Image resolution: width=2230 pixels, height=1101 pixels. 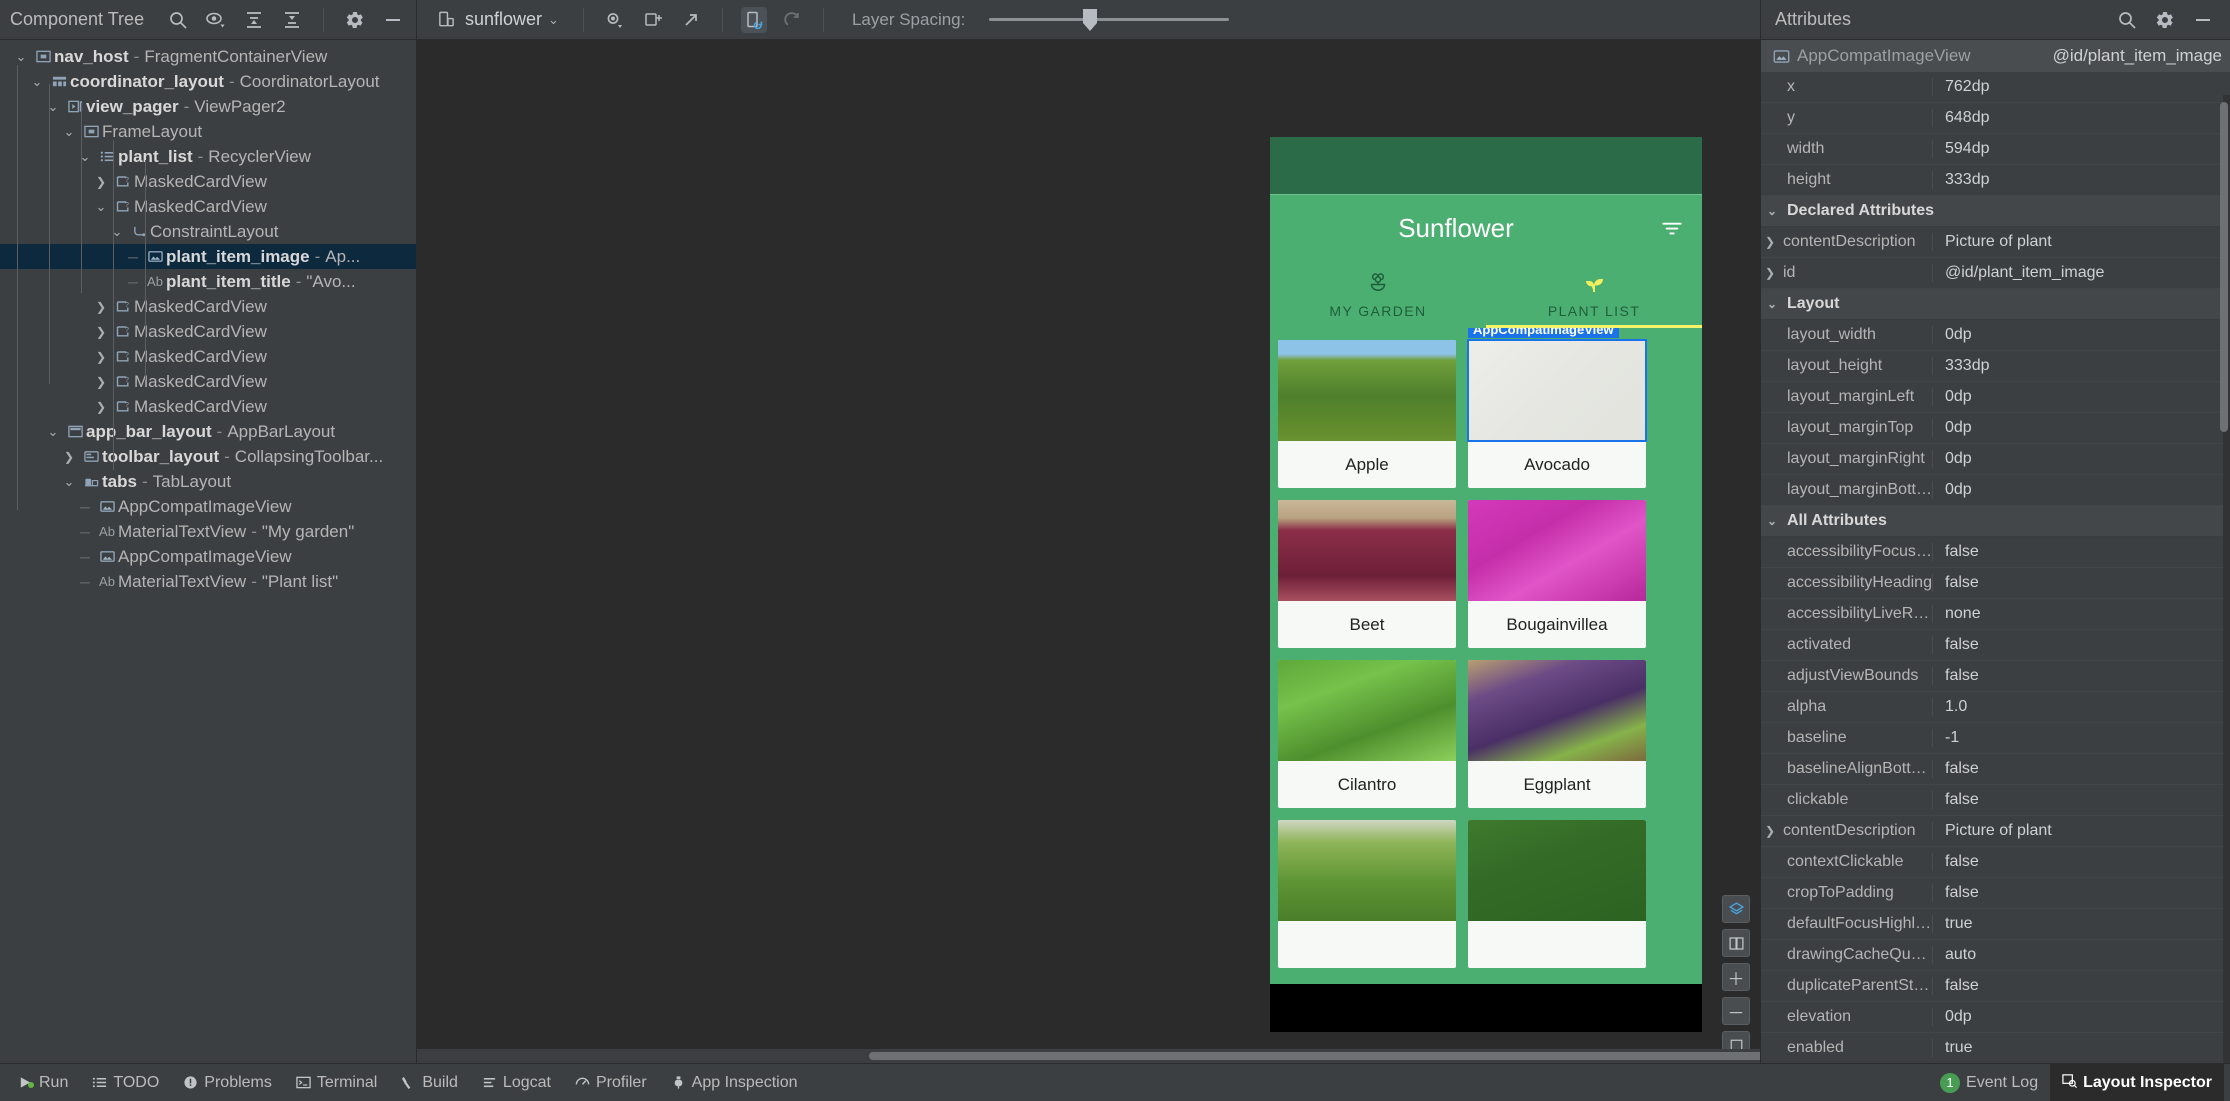 I want to click on attribute-row-drawingCacheQuality: drawingCacheQuality auto, so click(x=1995, y=955).